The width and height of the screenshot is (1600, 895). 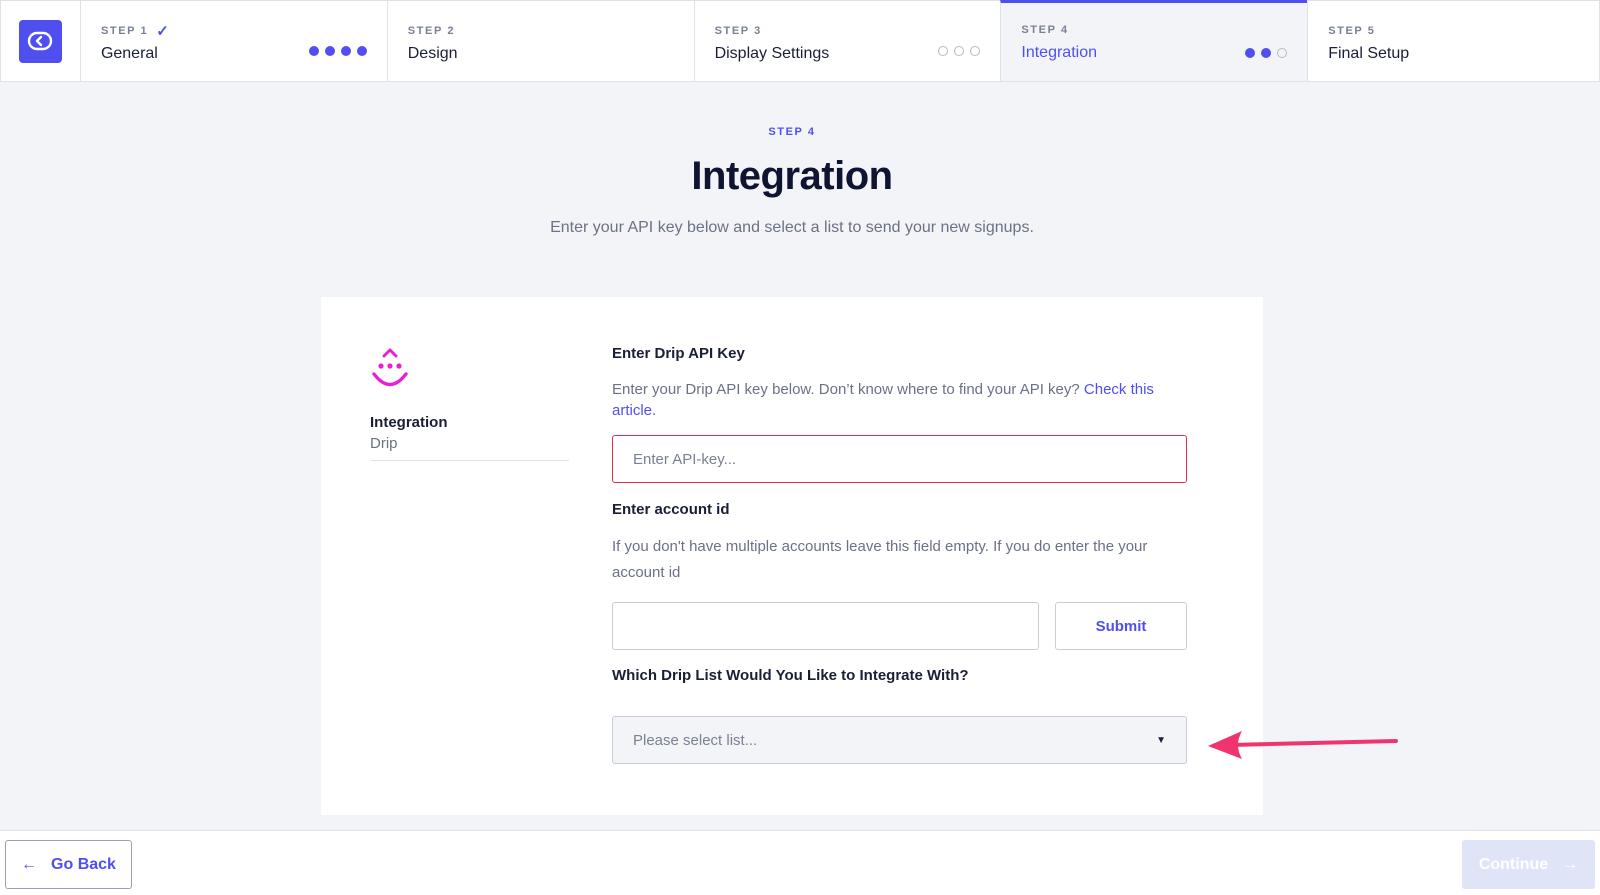 What do you see at coordinates (1513, 864) in the screenshot?
I see `continue-label: Continue` at bounding box center [1513, 864].